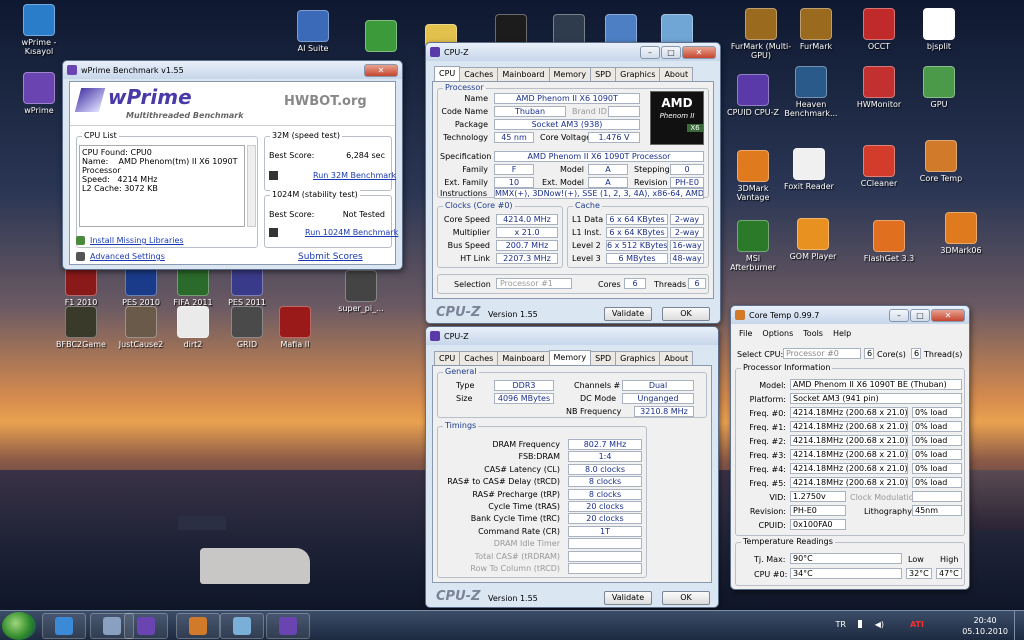  What do you see at coordinates (64, 626) in the screenshot?
I see `taskbar-ie-button` at bounding box center [64, 626].